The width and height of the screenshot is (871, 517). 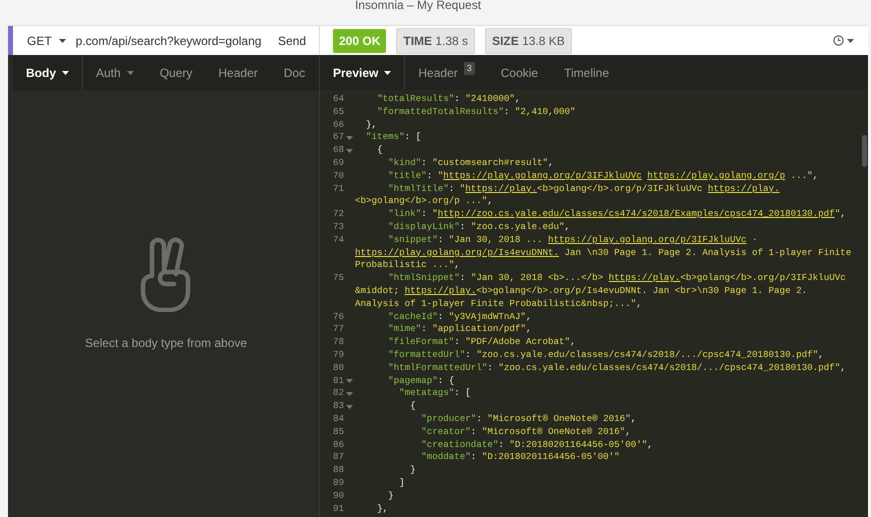 What do you see at coordinates (602, 176) in the screenshot?
I see `code-line: "title": "https://play.golang.org/p/3IFJkluUVc https://play.golang.org/p ...",` at bounding box center [602, 176].